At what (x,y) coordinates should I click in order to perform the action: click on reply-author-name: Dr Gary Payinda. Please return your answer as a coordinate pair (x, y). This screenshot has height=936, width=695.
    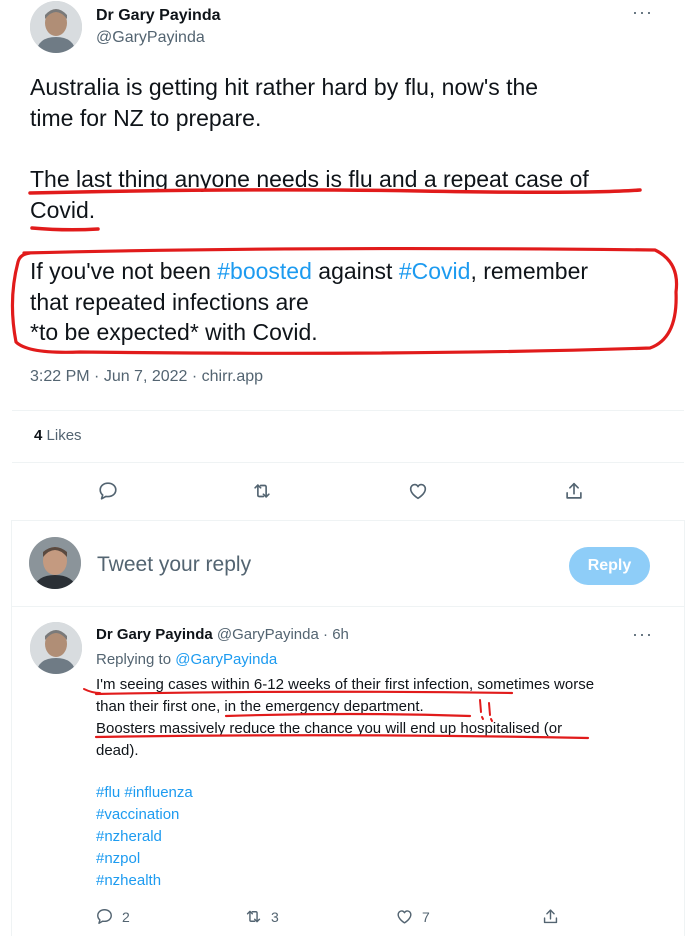
    Looking at the image, I should click on (154, 634).